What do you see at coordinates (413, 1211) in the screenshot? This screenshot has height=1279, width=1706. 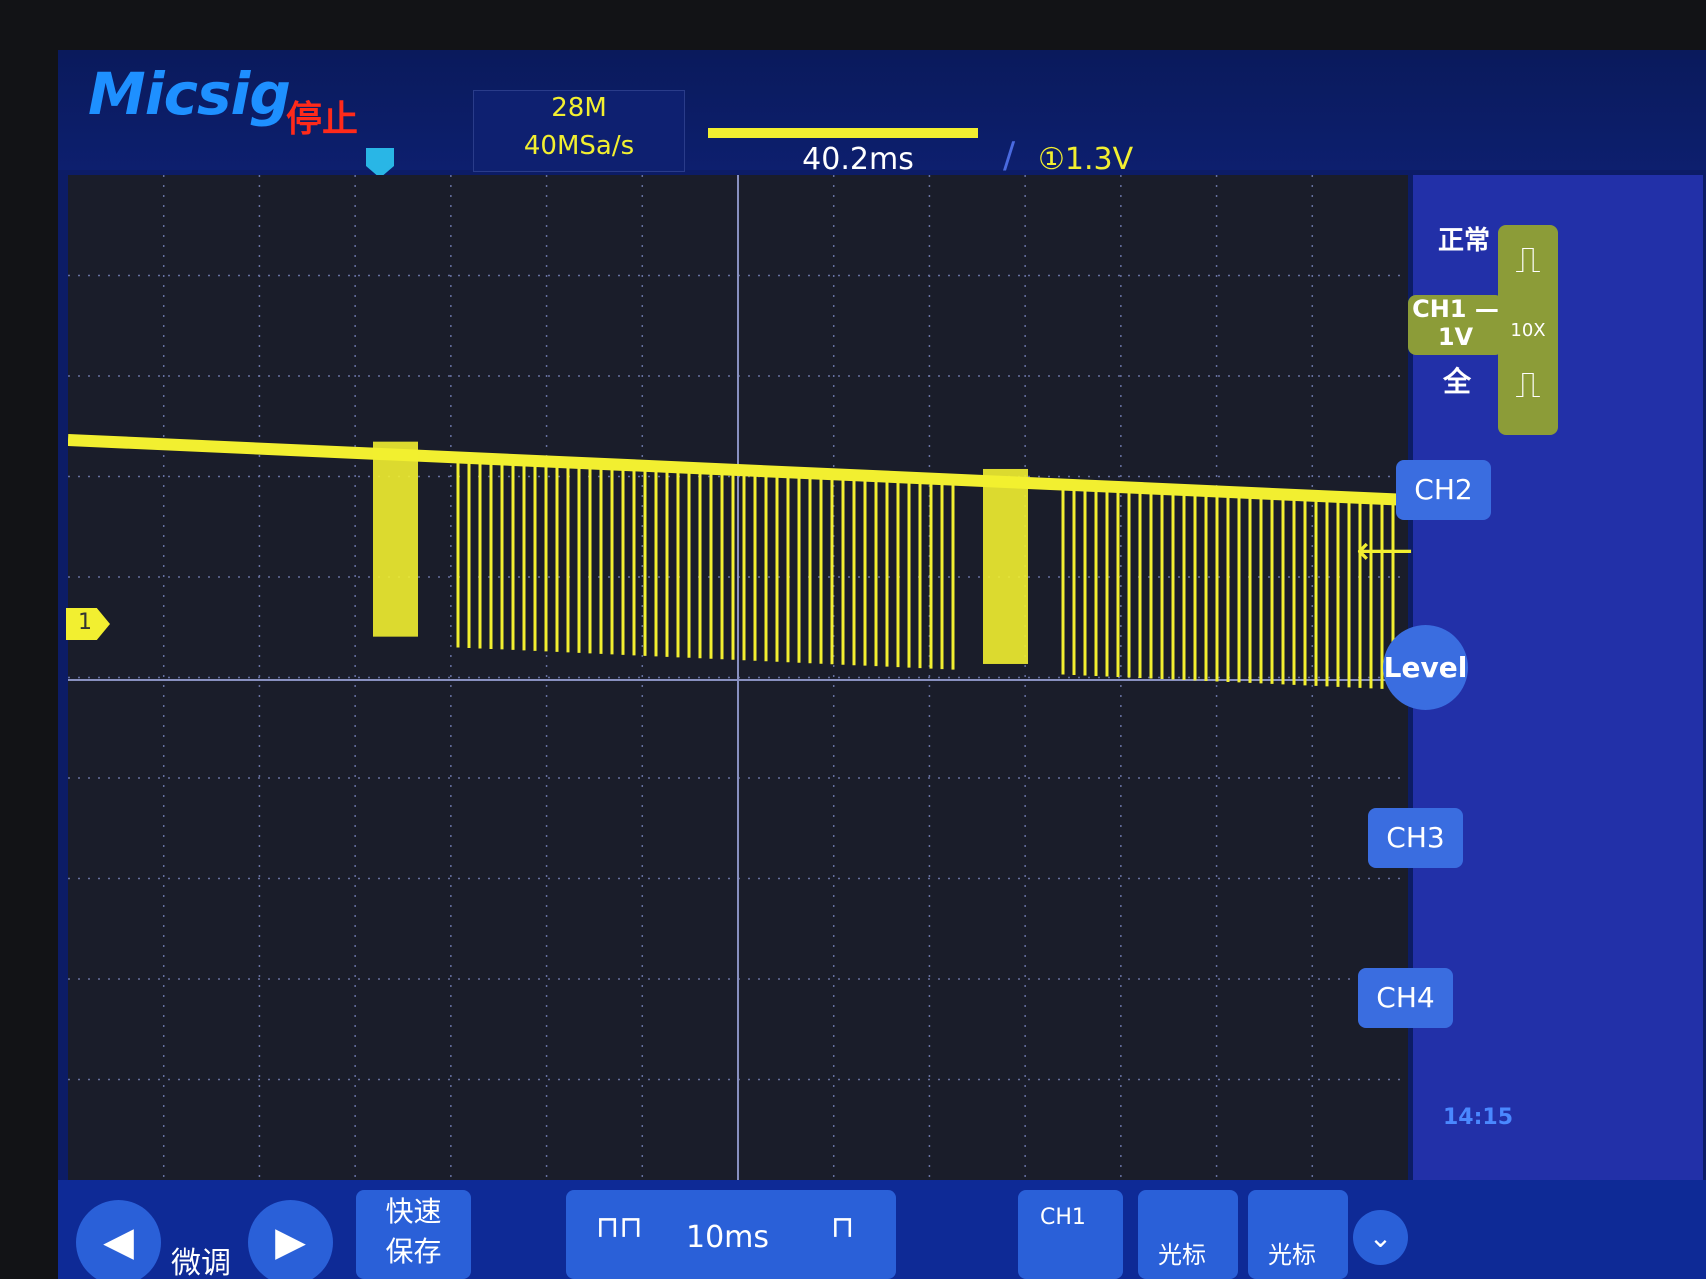 I see `quick-label: 快速` at bounding box center [413, 1211].